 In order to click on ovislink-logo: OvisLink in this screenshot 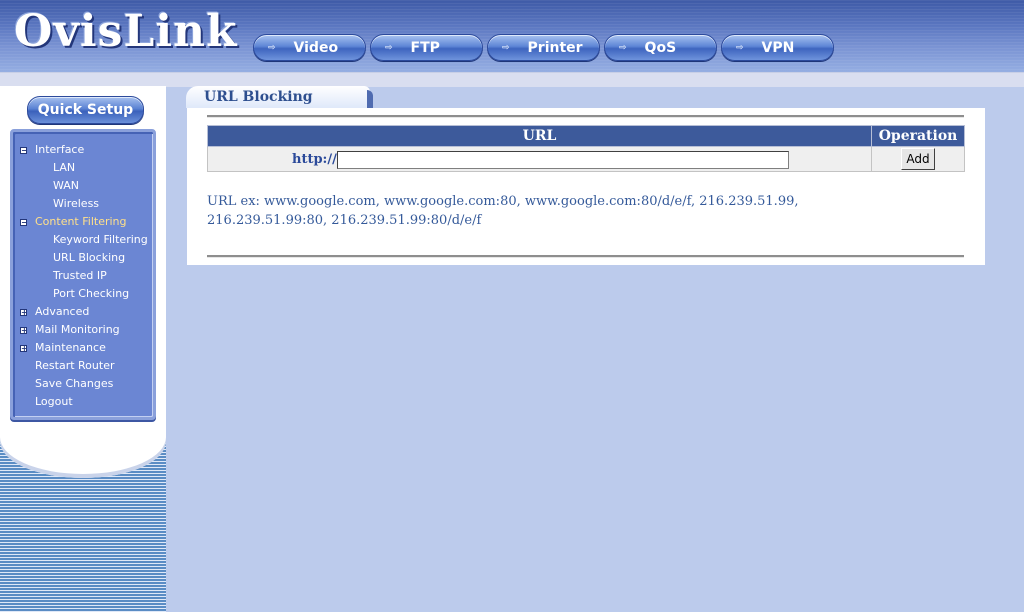, I will do `click(126, 31)`.